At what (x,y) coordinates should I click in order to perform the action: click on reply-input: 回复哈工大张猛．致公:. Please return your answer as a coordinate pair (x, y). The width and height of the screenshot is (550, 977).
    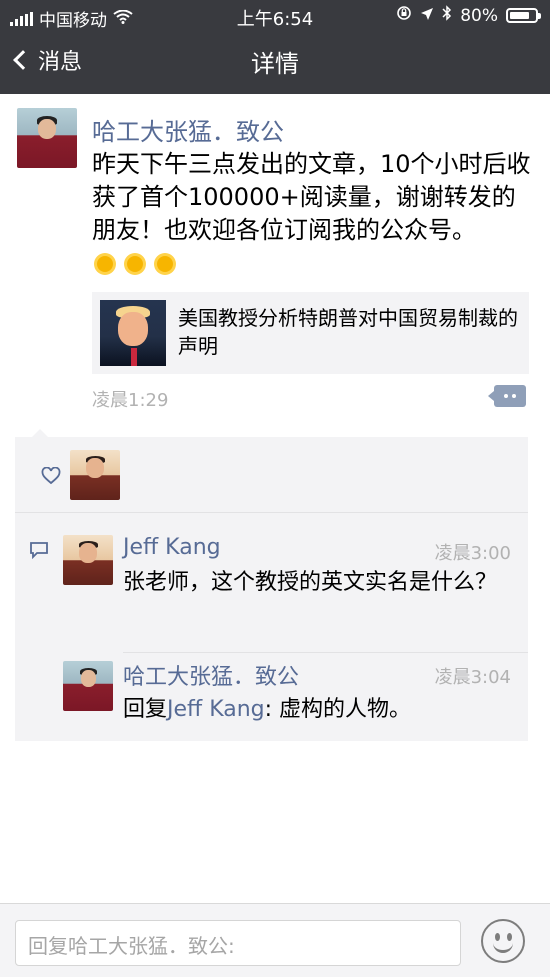
    Looking at the image, I should click on (238, 943).